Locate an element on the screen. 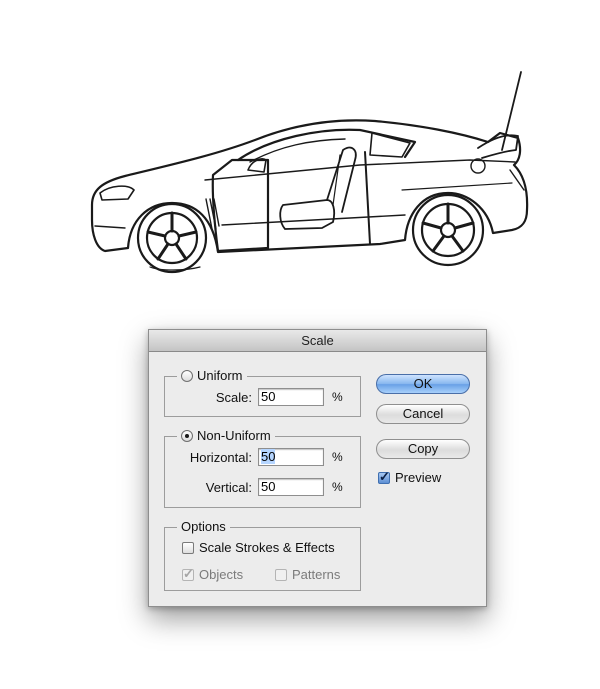 Image resolution: width=600 pixels, height=689 pixels. horizontal-unit: % is located at coordinates (337, 457).